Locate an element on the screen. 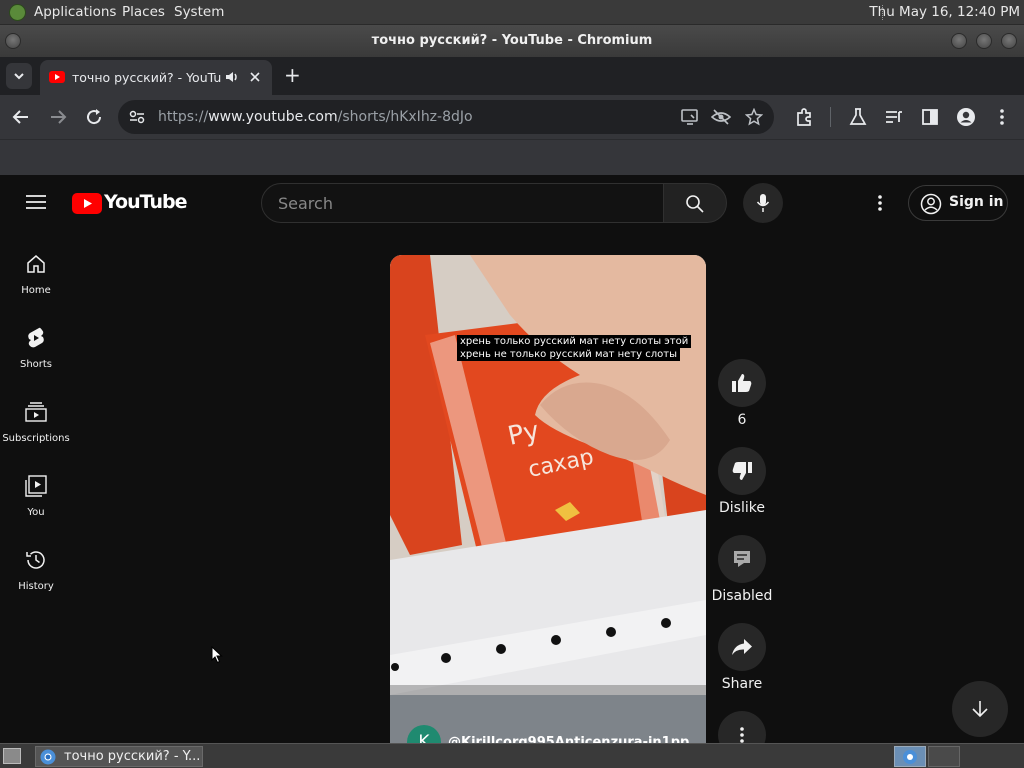  close-window-button is located at coordinates (1009, 41).